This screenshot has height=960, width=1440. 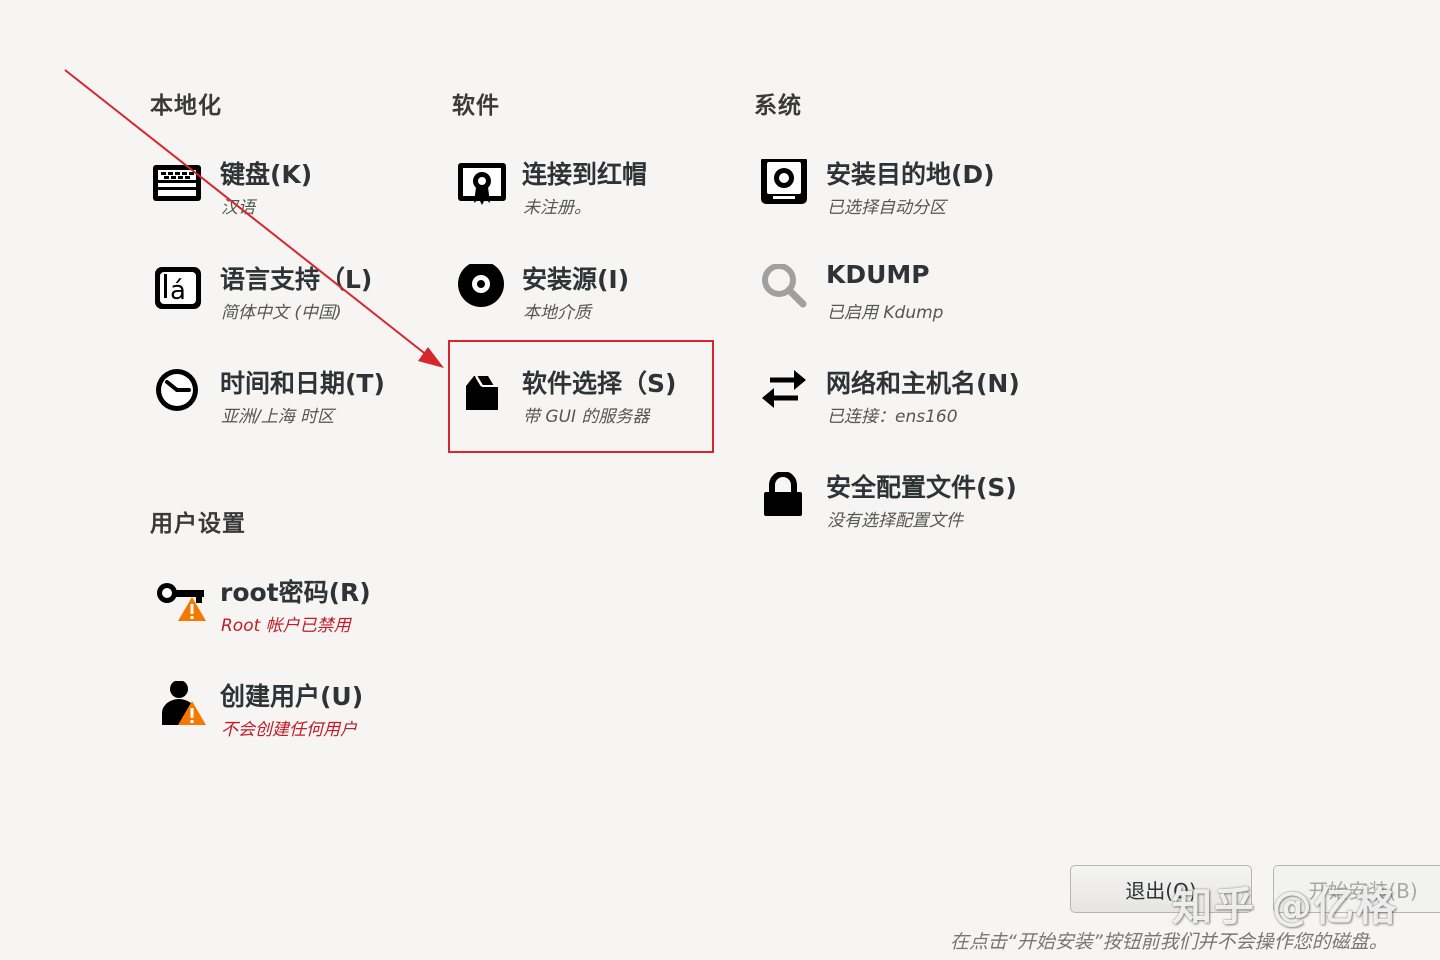 I want to click on redhat-certificate-icon, so click(x=480, y=187).